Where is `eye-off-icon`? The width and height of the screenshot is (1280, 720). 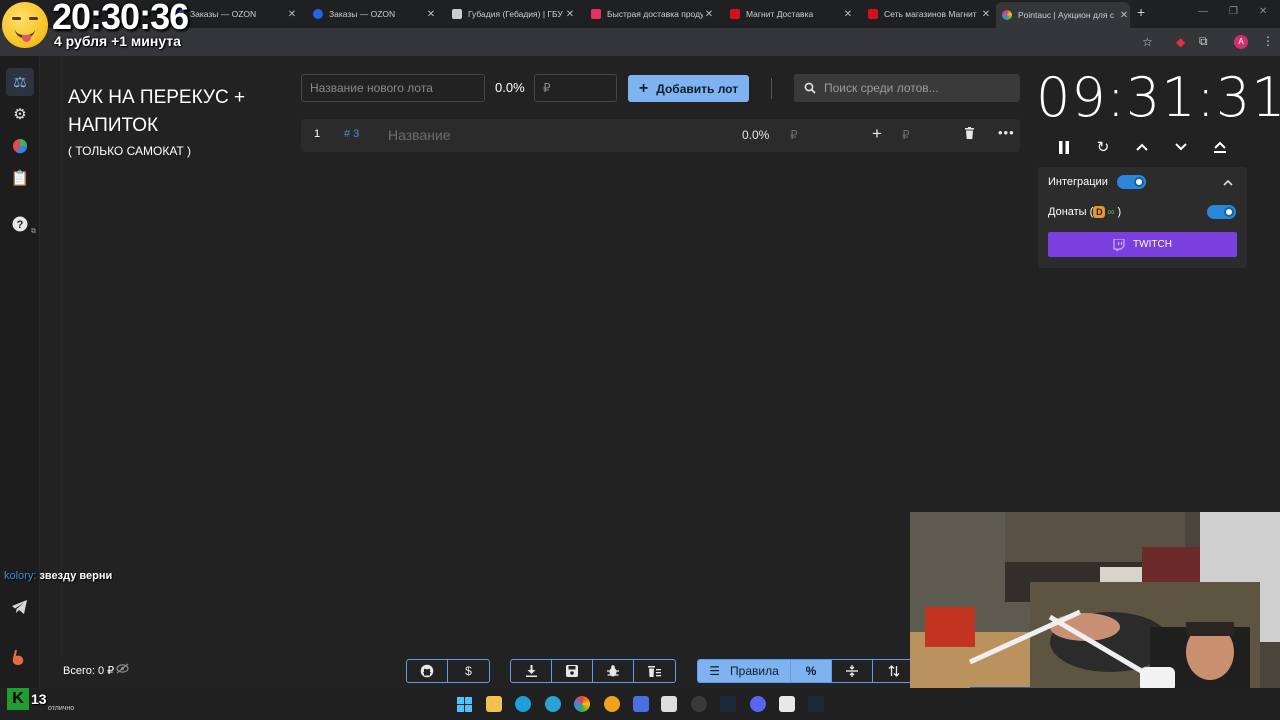 eye-off-icon is located at coordinates (122, 670).